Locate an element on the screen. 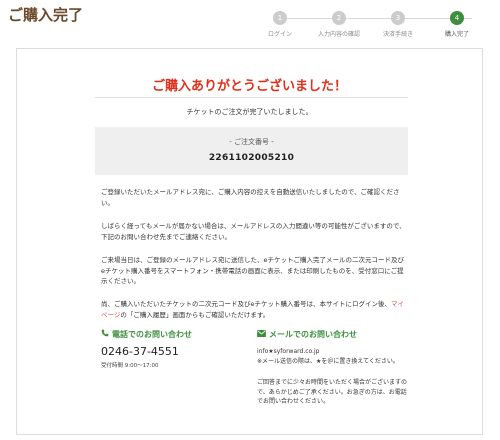  step-confirm: 2 入力内容の確認 is located at coordinates (339, 24).